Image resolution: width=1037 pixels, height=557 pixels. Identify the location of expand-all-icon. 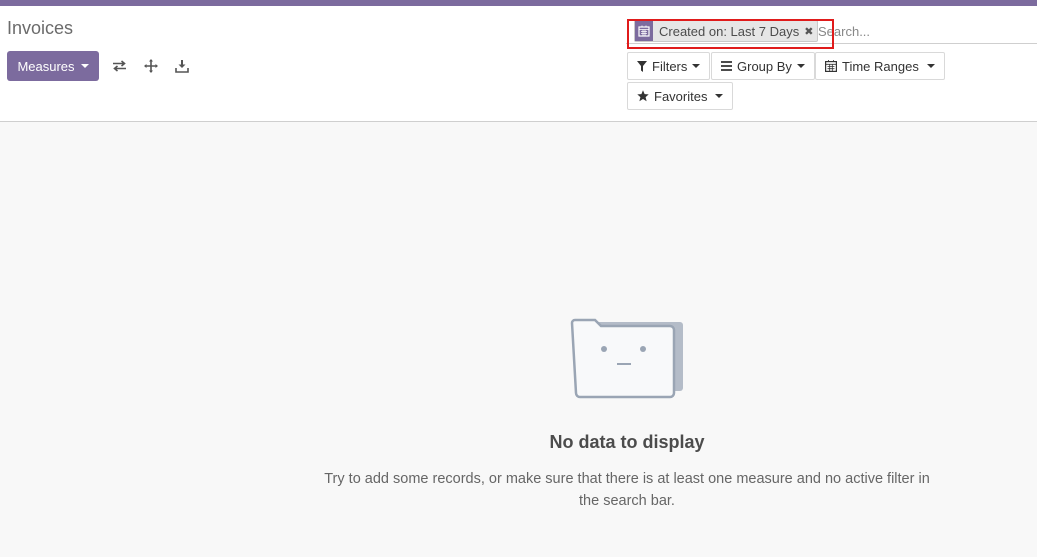
(151, 66).